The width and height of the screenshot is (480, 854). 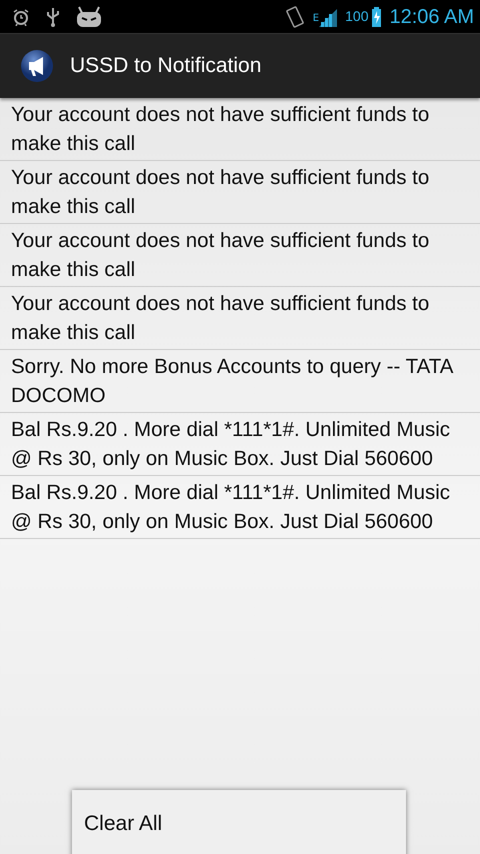 I want to click on megaphone-icon, so click(x=37, y=66).